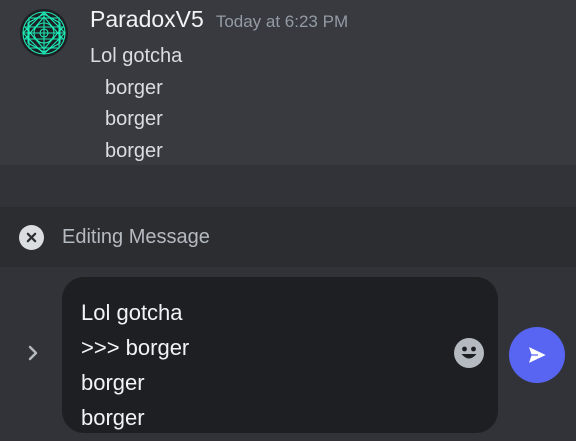 This screenshot has height=441, width=576. I want to click on paper-plane-icon, so click(537, 355).